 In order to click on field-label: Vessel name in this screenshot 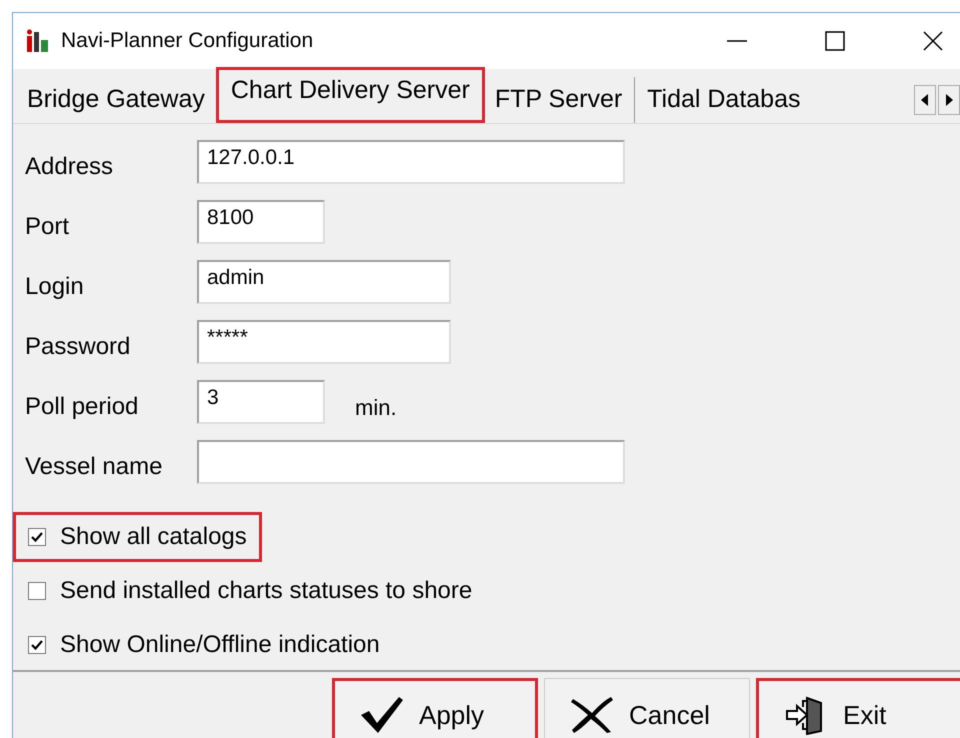, I will do `click(94, 466)`.